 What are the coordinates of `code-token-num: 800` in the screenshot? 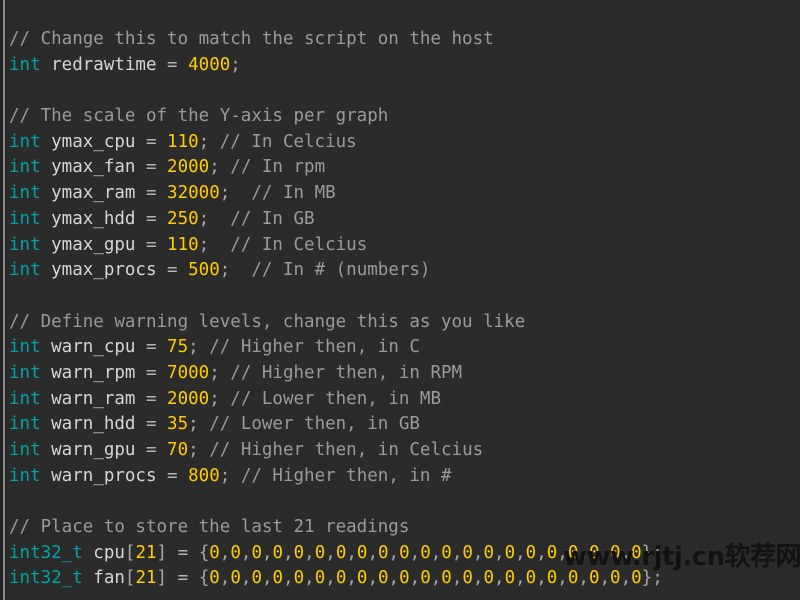 It's located at (204, 475).